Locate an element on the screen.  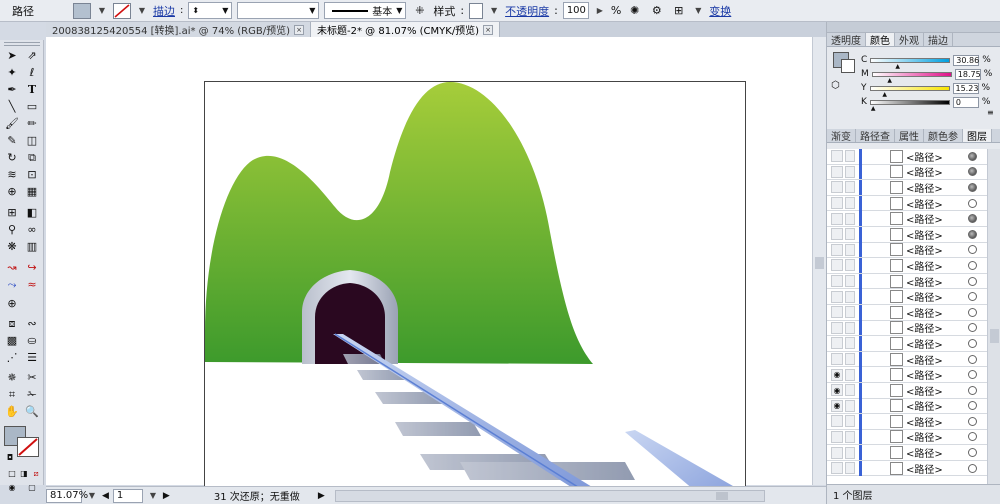
curve-tool-icon: ↪ is located at coordinates (32, 267).